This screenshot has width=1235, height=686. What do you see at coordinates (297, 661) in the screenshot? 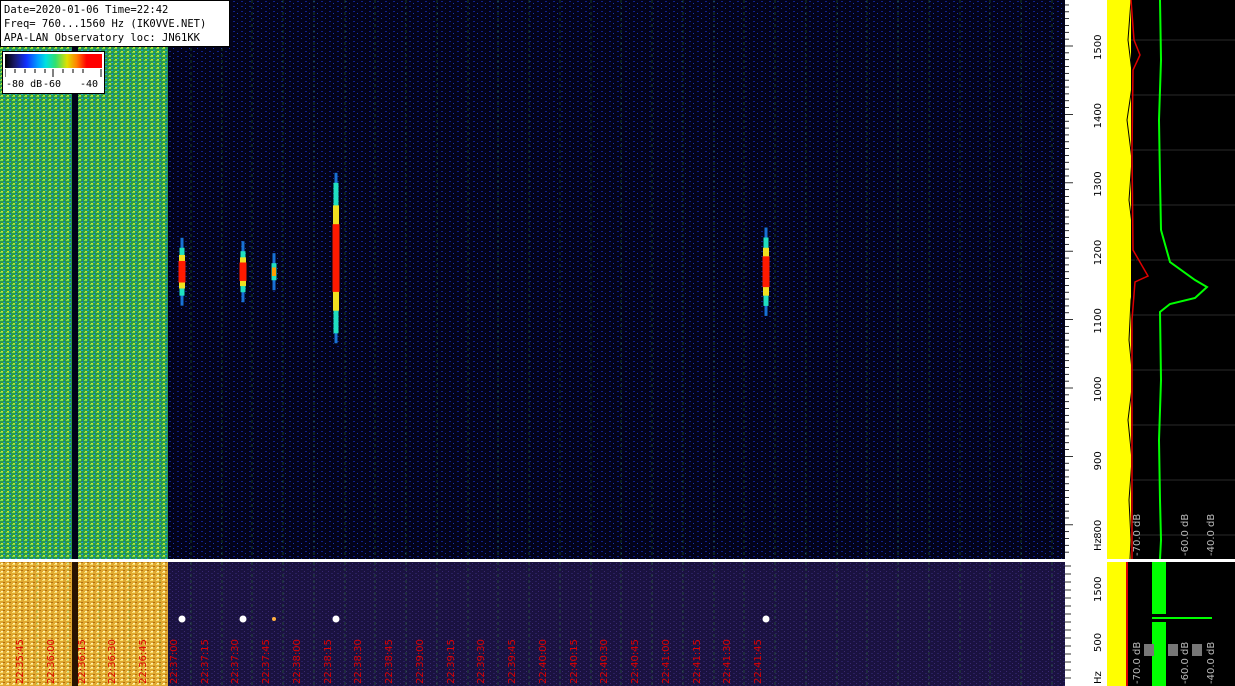
I see `time-label: 22:38:00` at bounding box center [297, 661].